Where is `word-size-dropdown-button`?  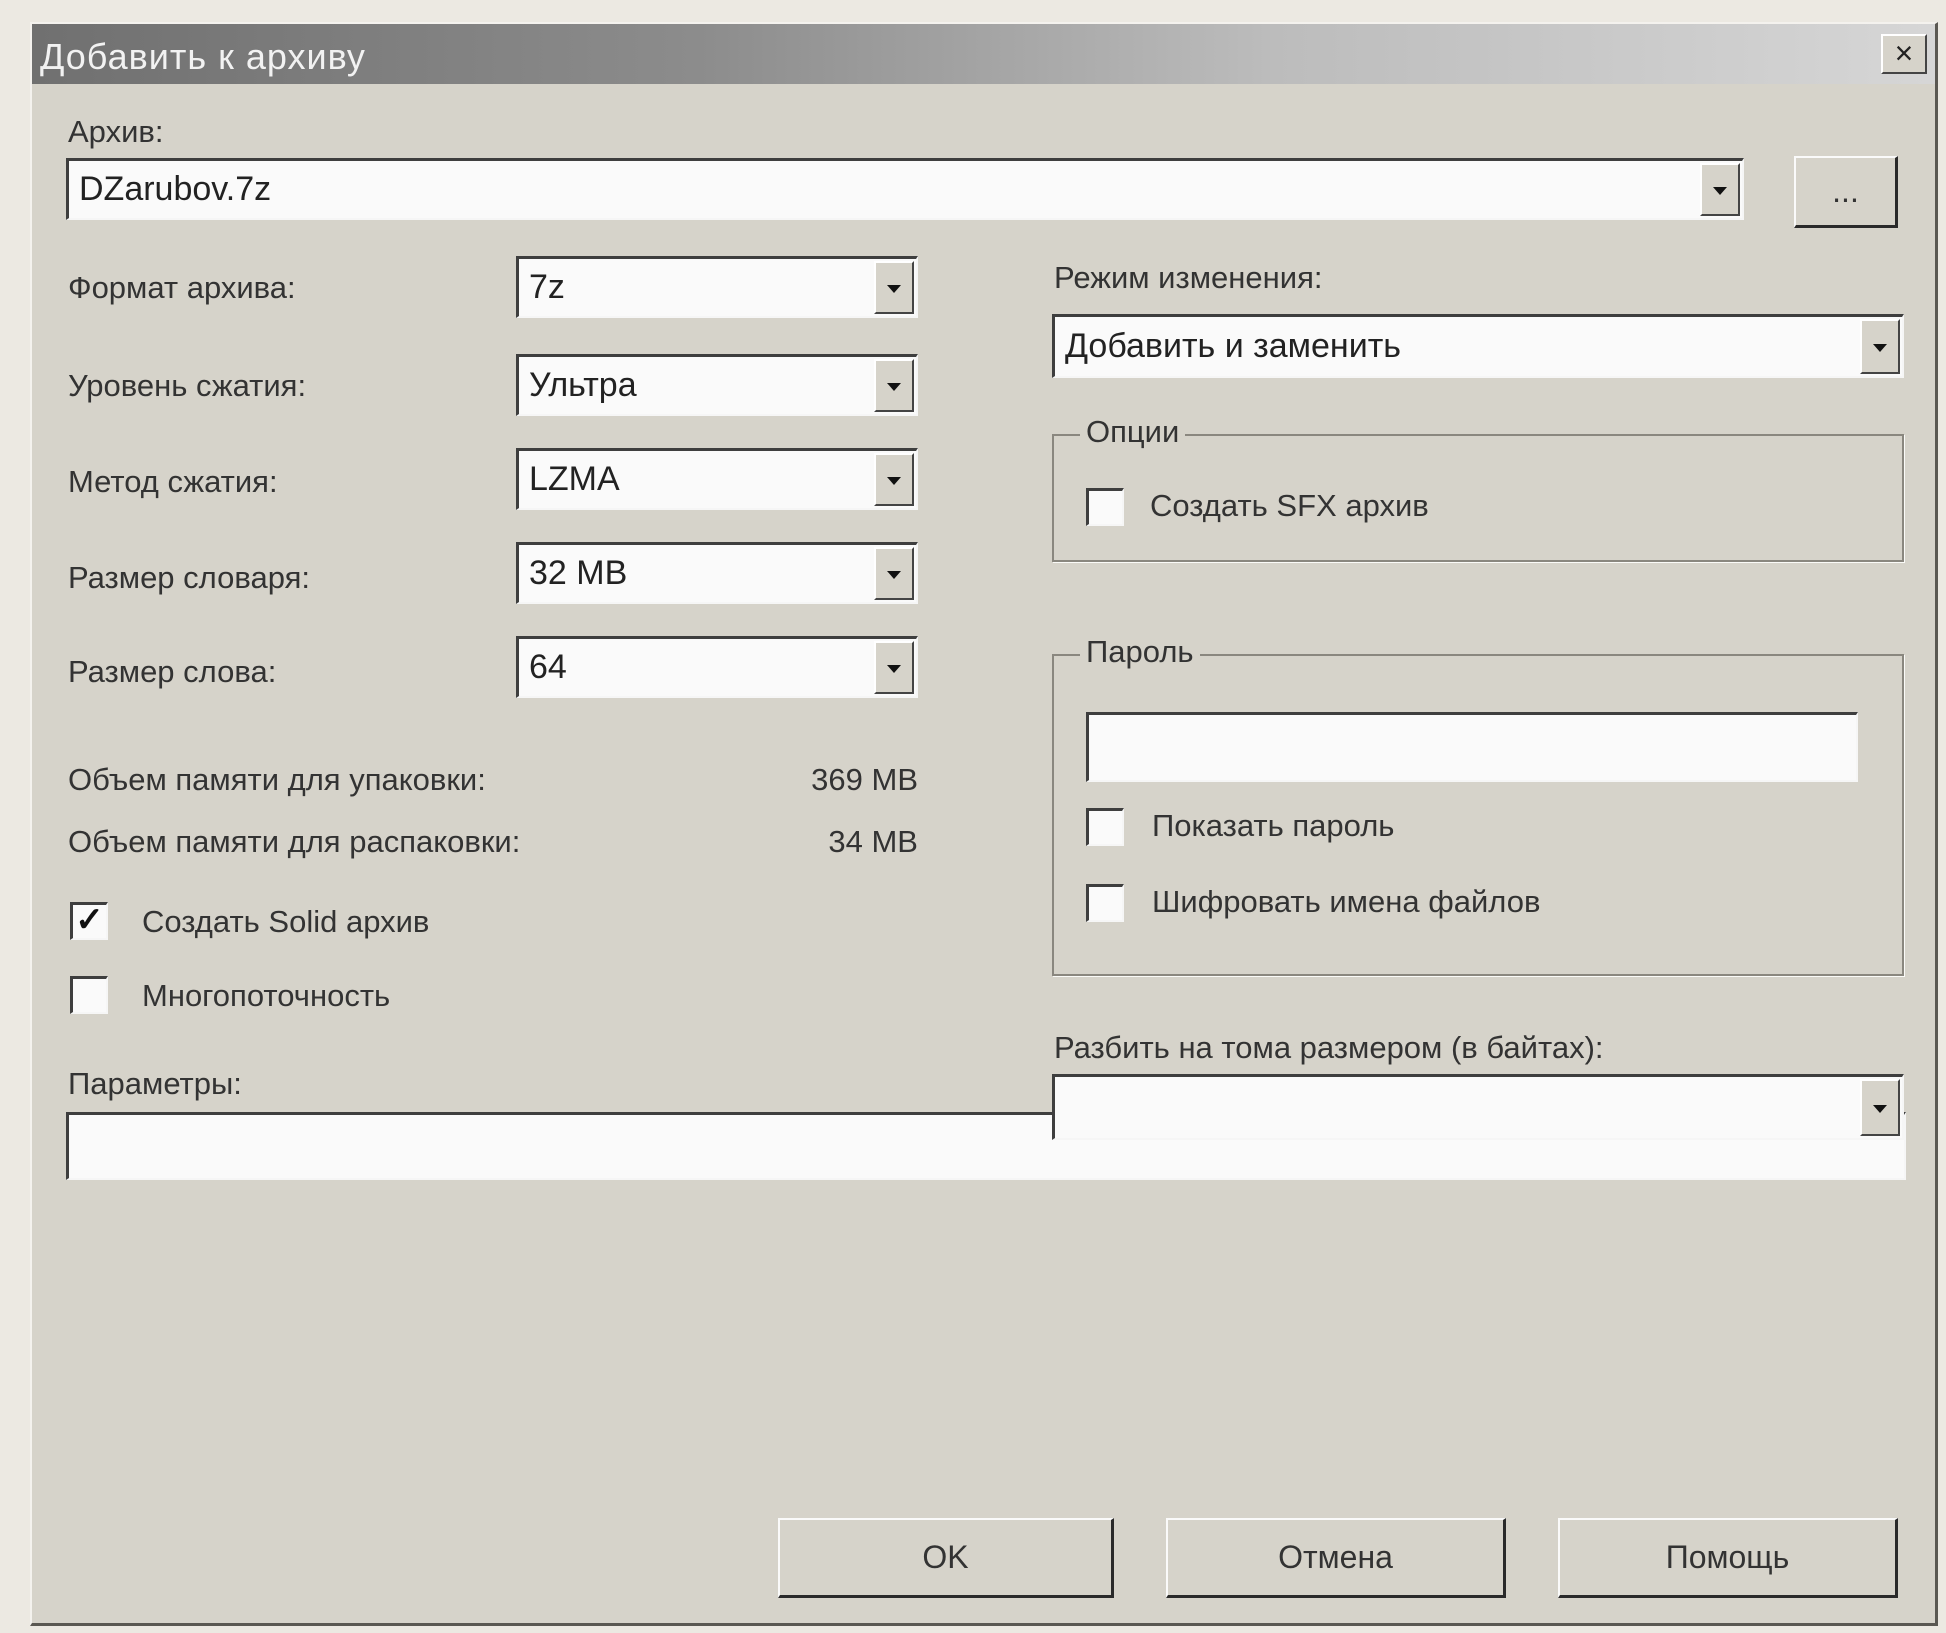 word-size-dropdown-button is located at coordinates (894, 667).